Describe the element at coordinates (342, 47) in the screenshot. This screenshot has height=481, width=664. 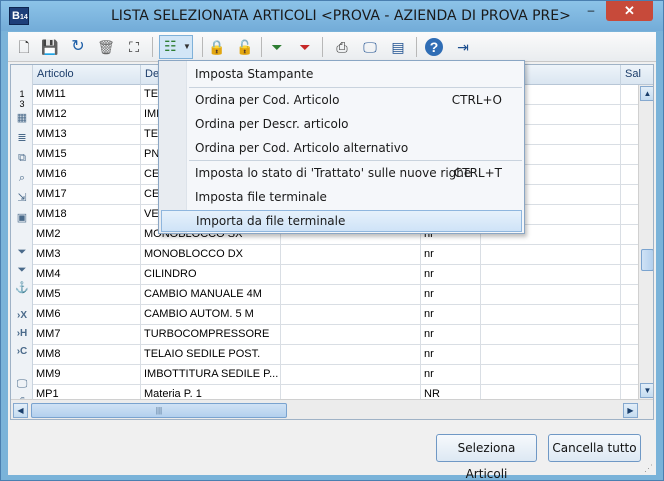
I see `print-icon: ⎙` at that location.